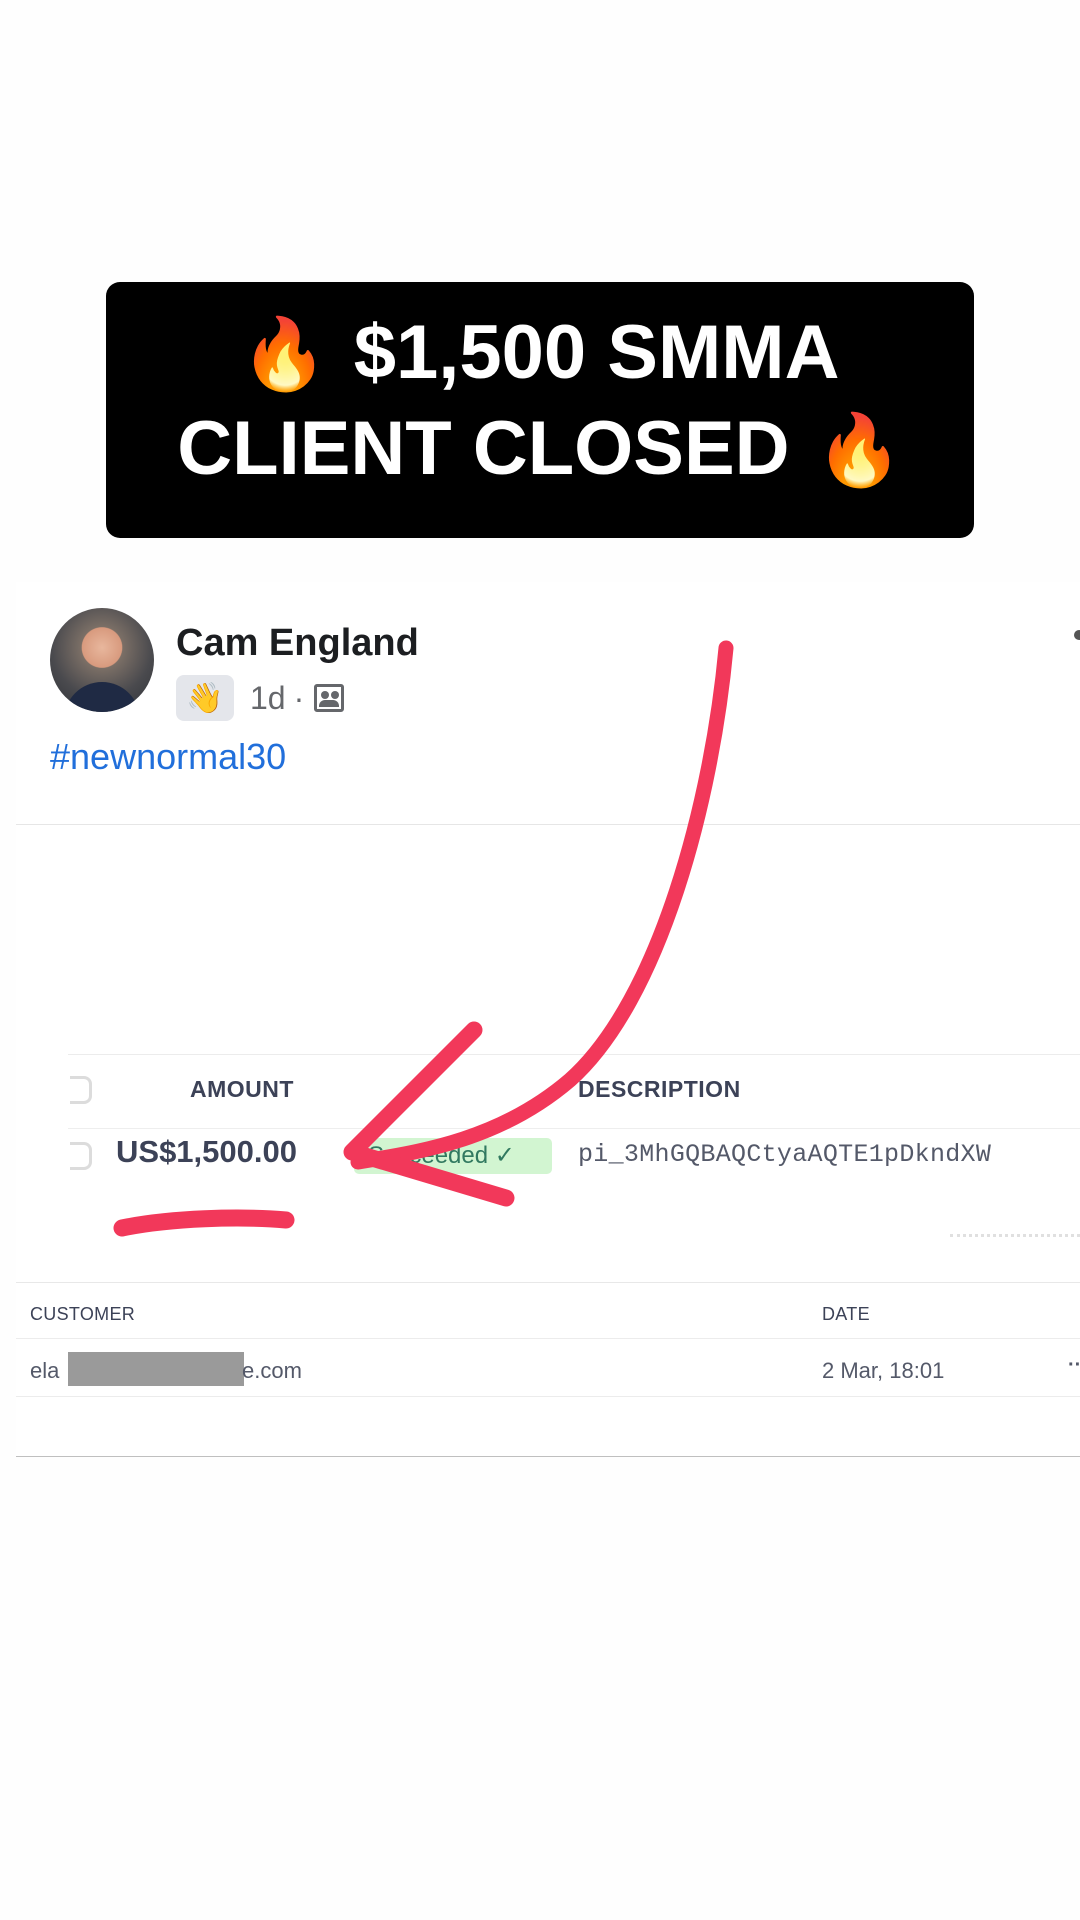 The height and width of the screenshot is (1920, 1080). Describe the element at coordinates (102, 660) in the screenshot. I see `avatar` at that location.